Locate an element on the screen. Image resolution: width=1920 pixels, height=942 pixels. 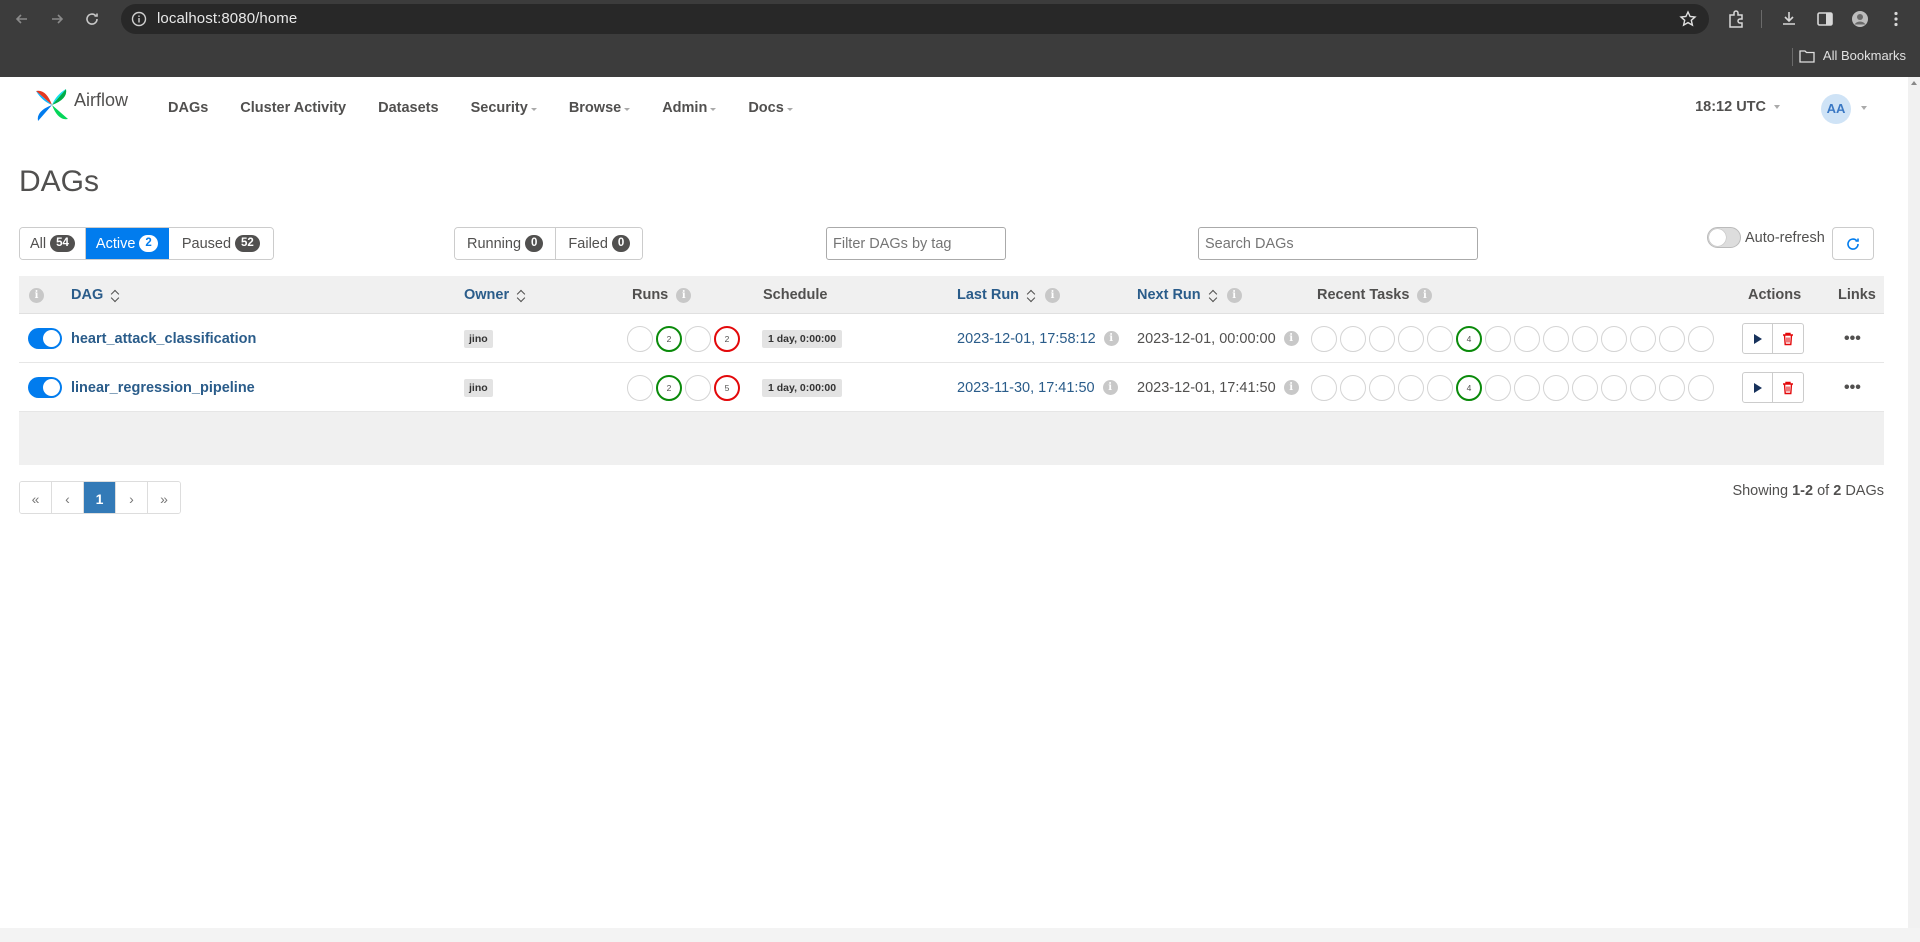
refresh-button is located at coordinates (1853, 243).